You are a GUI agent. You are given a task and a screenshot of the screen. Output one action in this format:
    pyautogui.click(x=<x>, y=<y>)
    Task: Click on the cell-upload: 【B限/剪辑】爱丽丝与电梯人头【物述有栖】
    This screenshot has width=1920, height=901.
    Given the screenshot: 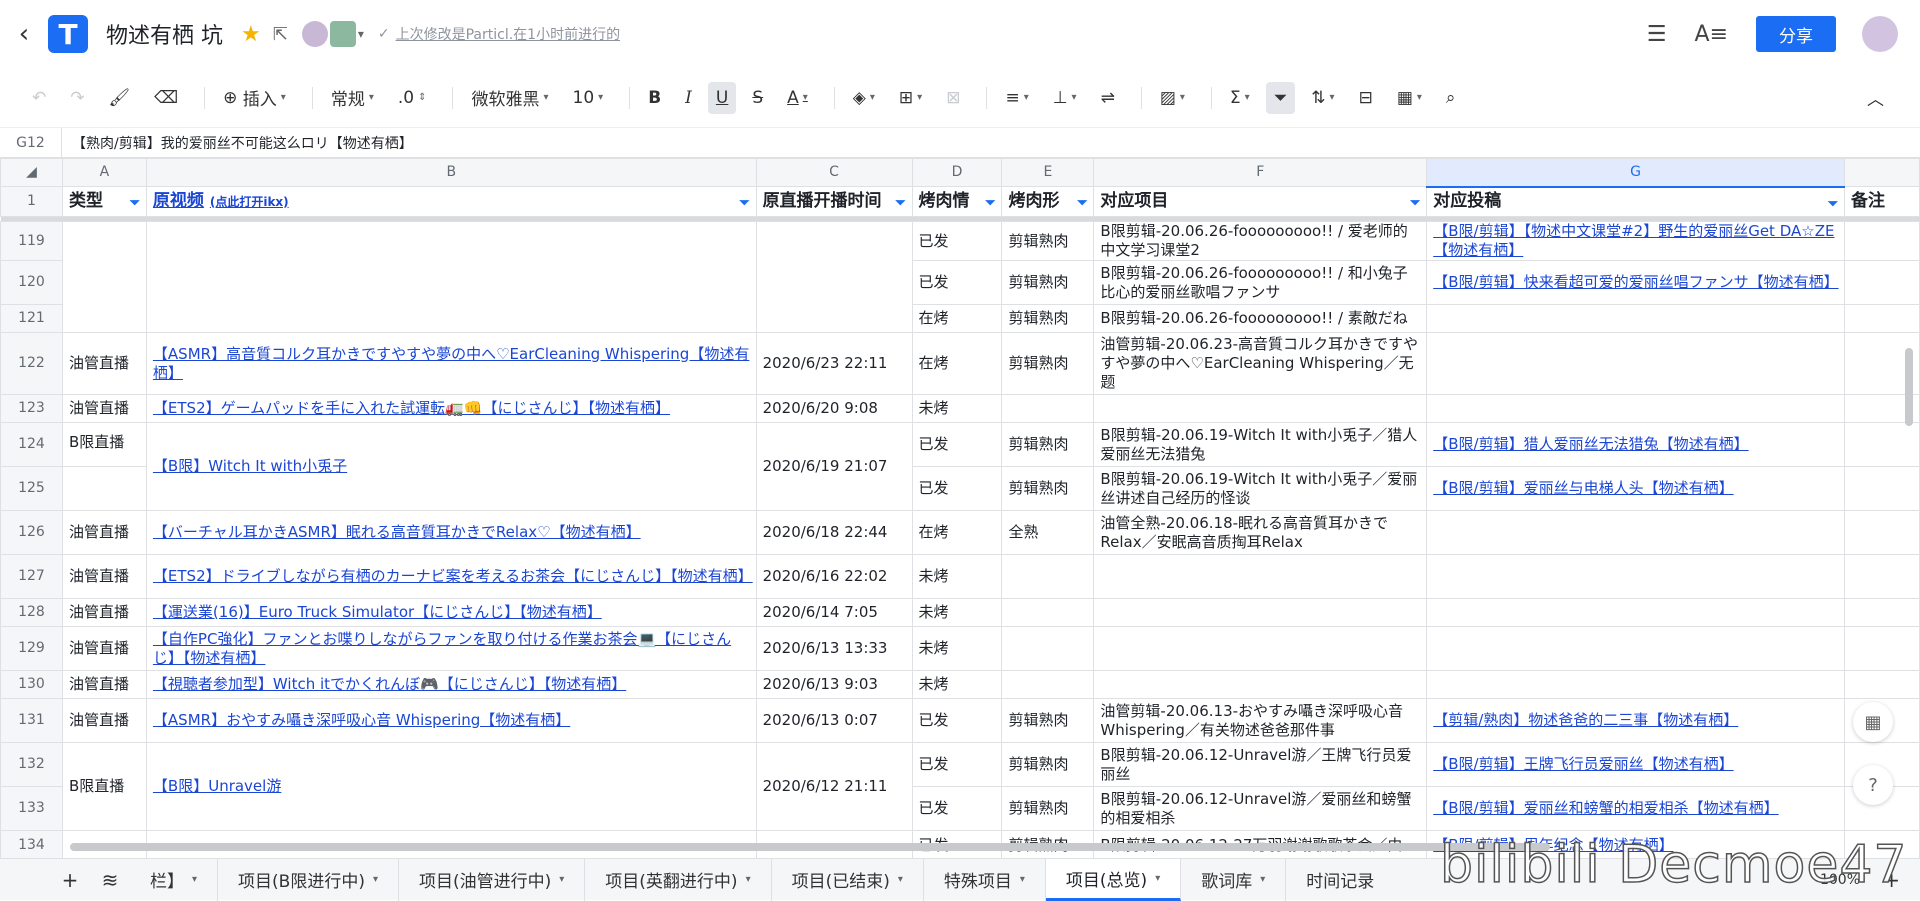 What is the action you would take?
    pyautogui.click(x=1635, y=488)
    